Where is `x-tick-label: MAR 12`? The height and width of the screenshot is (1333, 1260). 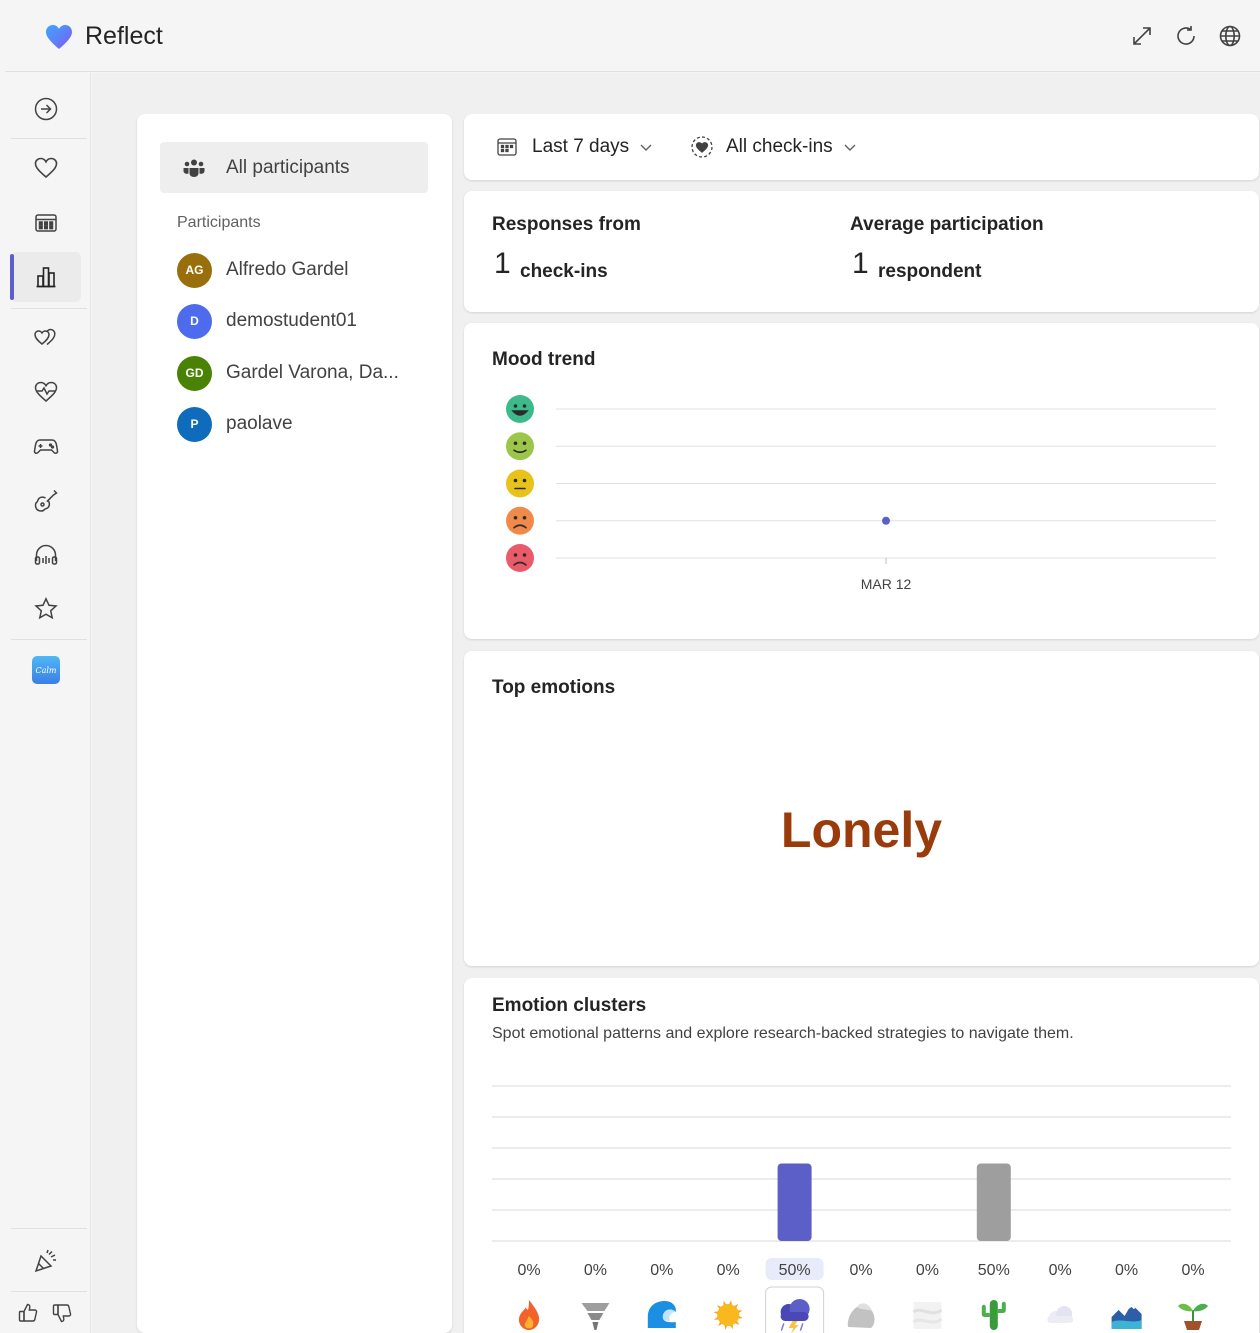
x-tick-label: MAR 12 is located at coordinates (886, 584).